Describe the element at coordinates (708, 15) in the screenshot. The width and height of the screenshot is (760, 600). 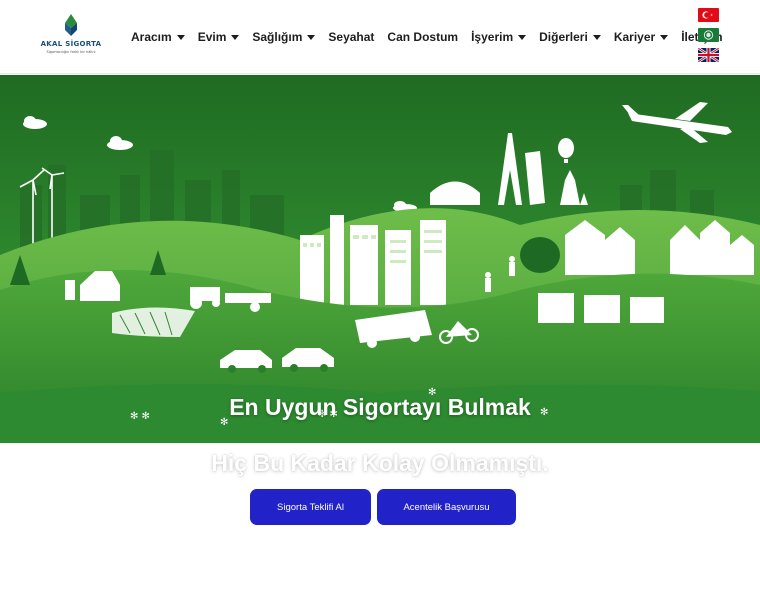
I see `turkish-flag-icon` at that location.